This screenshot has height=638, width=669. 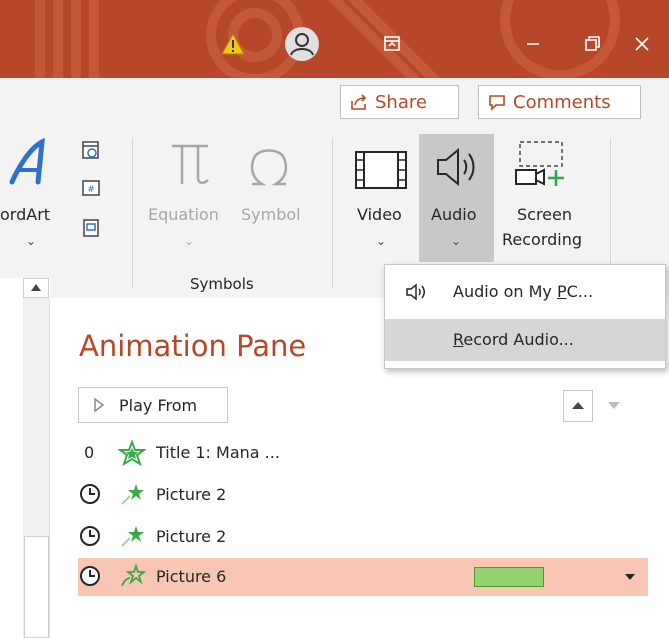 I want to click on share-label: Share, so click(x=401, y=102).